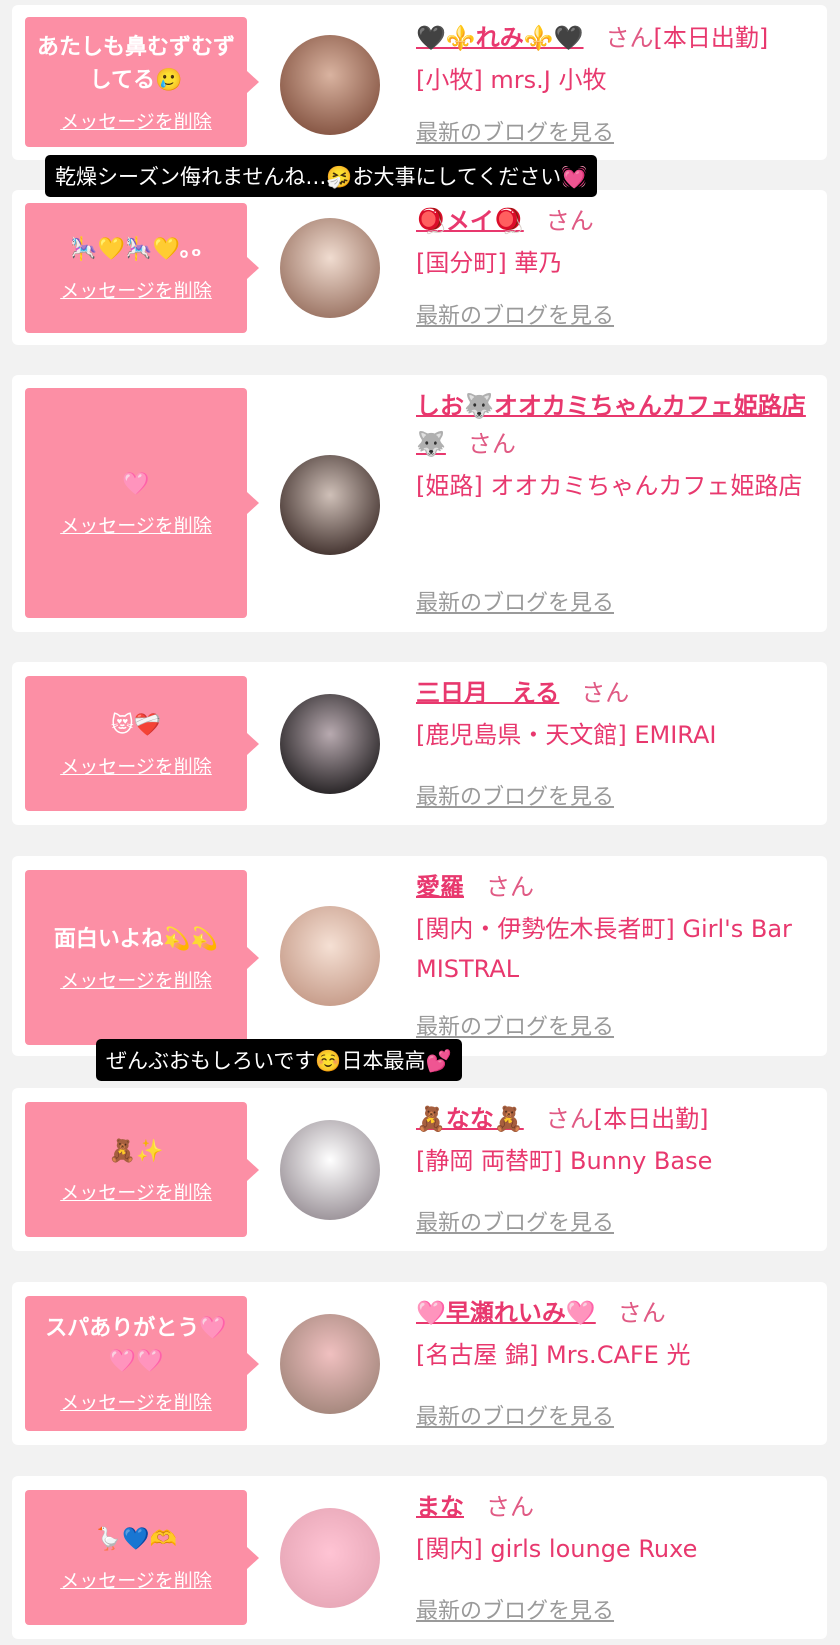 This screenshot has width=840, height=1645. What do you see at coordinates (321, 176) in the screenshot?
I see `caption-overlay: 乾燥シーズン侮れませんね…🤧お大事にしてください💓` at bounding box center [321, 176].